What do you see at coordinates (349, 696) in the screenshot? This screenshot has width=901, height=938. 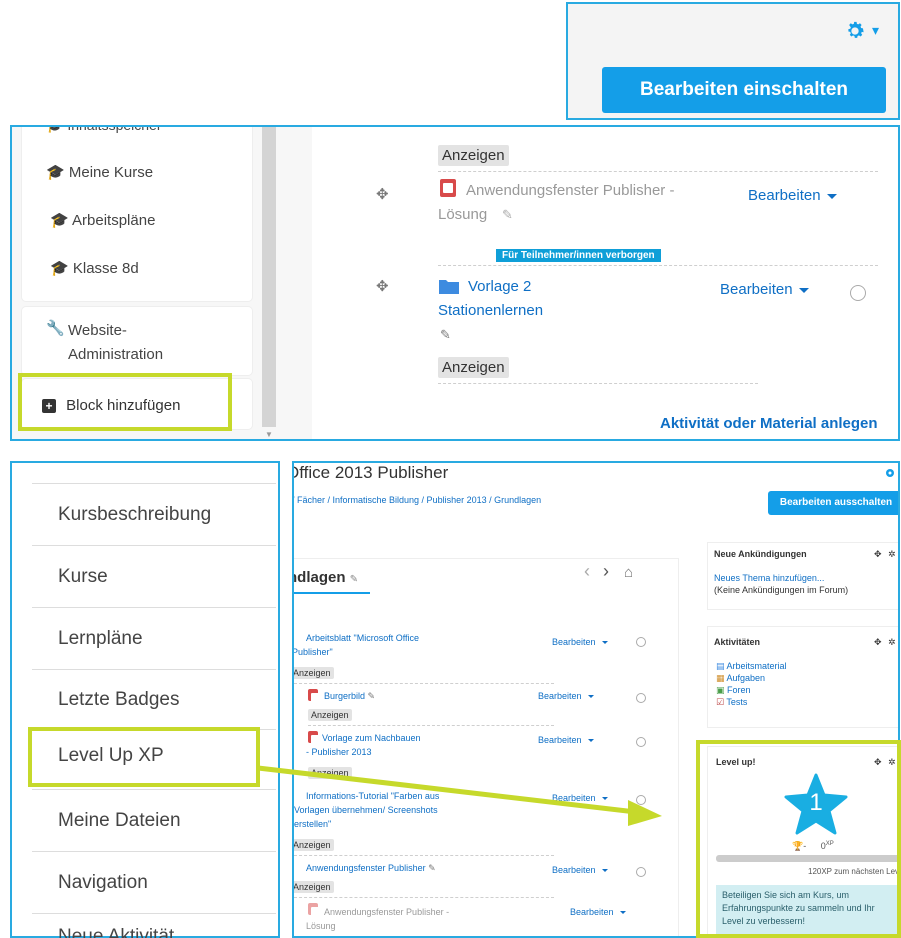 I see `activity-burgerbild: Burgerbild ✎` at bounding box center [349, 696].